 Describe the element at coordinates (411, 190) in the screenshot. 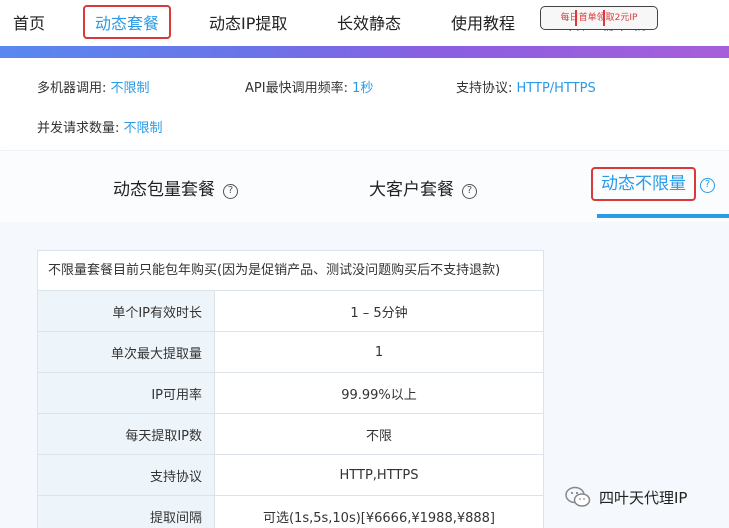

I see `tab-label: 大客户套餐` at that location.